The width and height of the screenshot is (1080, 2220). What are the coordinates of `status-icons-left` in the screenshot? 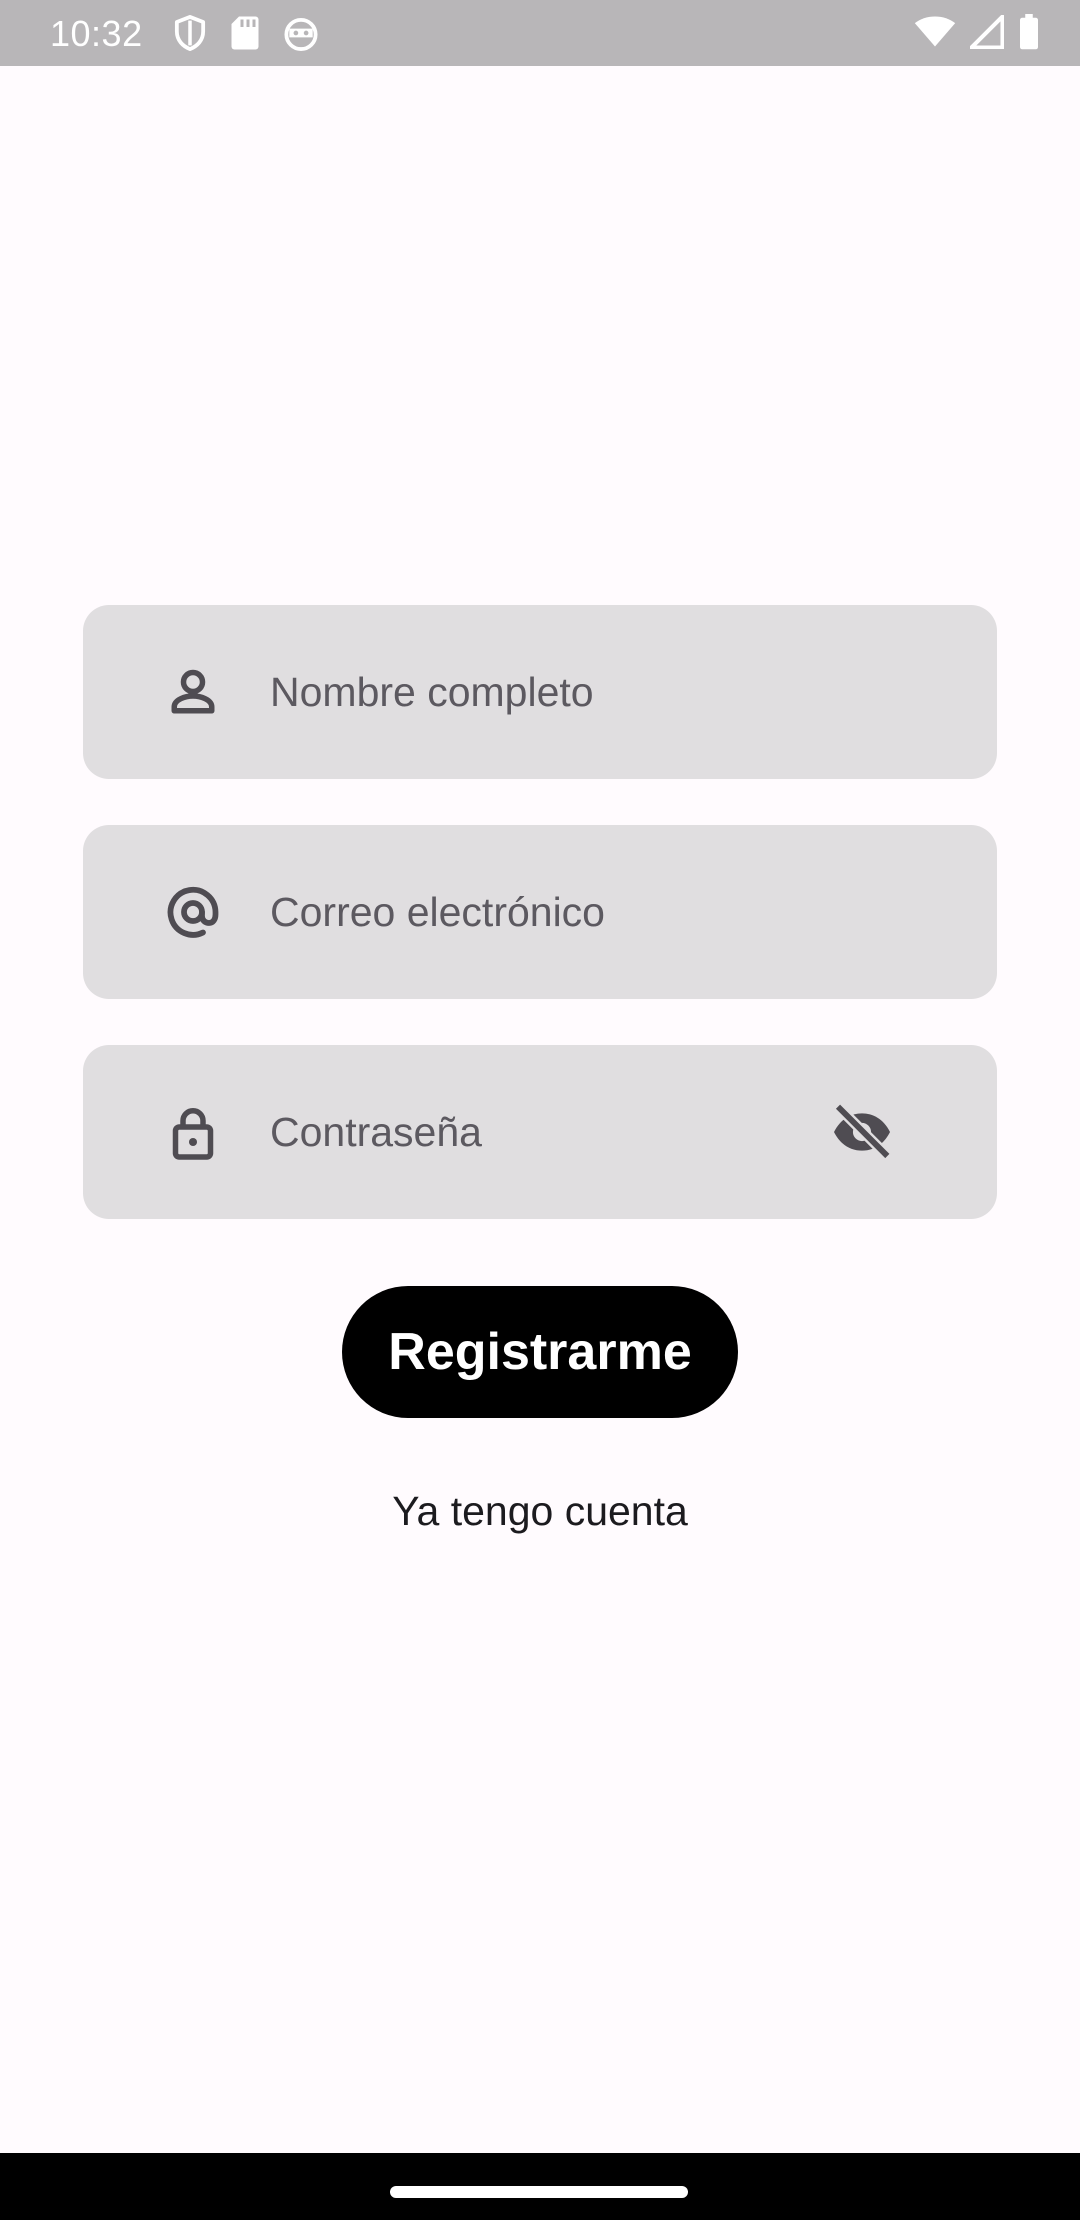 It's located at (246, 33).